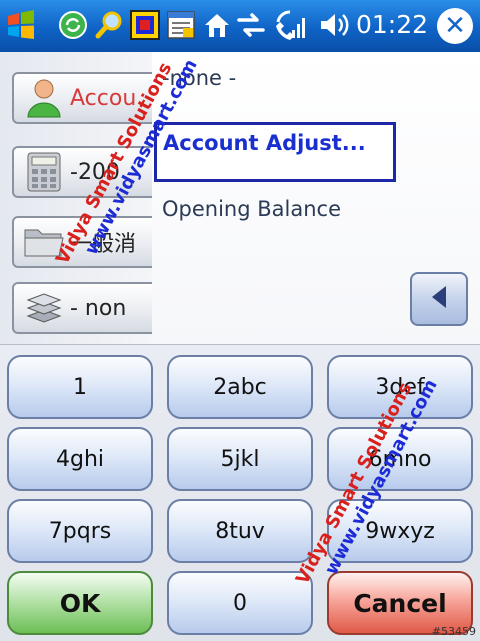  I want to click on stack-icon, so click(44, 308).